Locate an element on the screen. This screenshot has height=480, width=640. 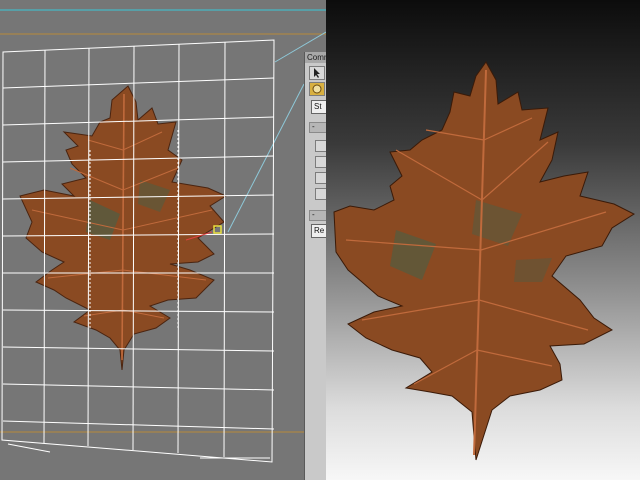
rollout-header-1: - is located at coordinates (317, 127).